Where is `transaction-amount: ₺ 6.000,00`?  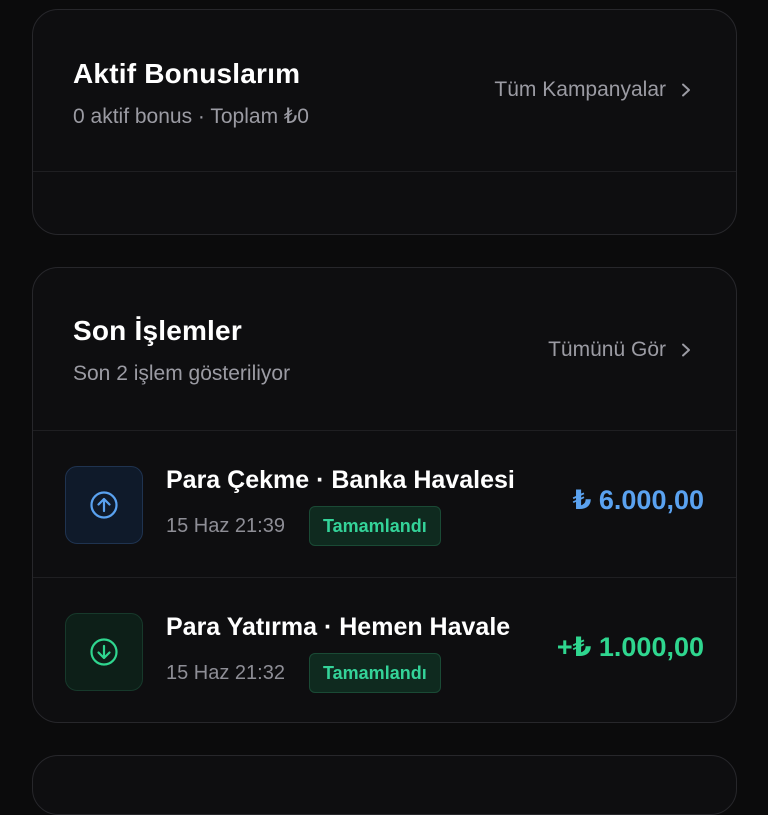
transaction-amount: ₺ 6.000,00 is located at coordinates (638, 500).